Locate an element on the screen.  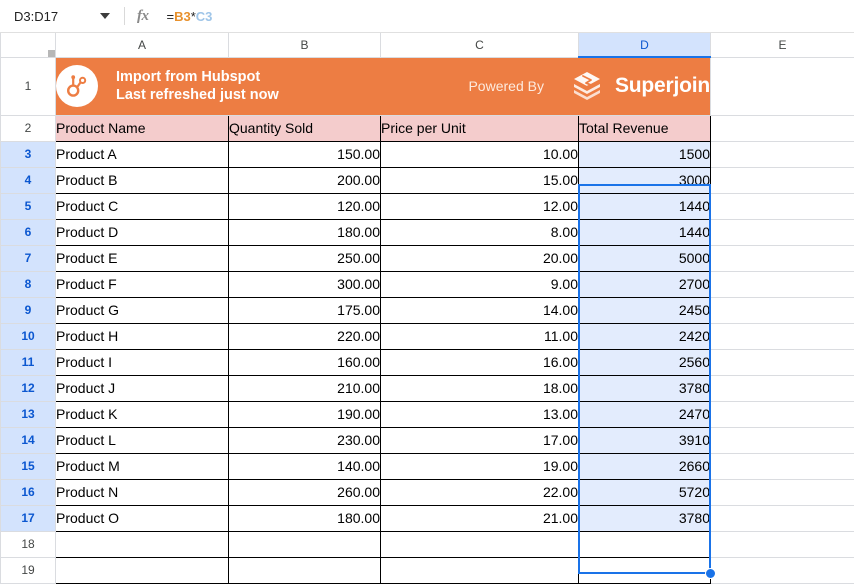
row-header-9: 9 is located at coordinates (28, 310).